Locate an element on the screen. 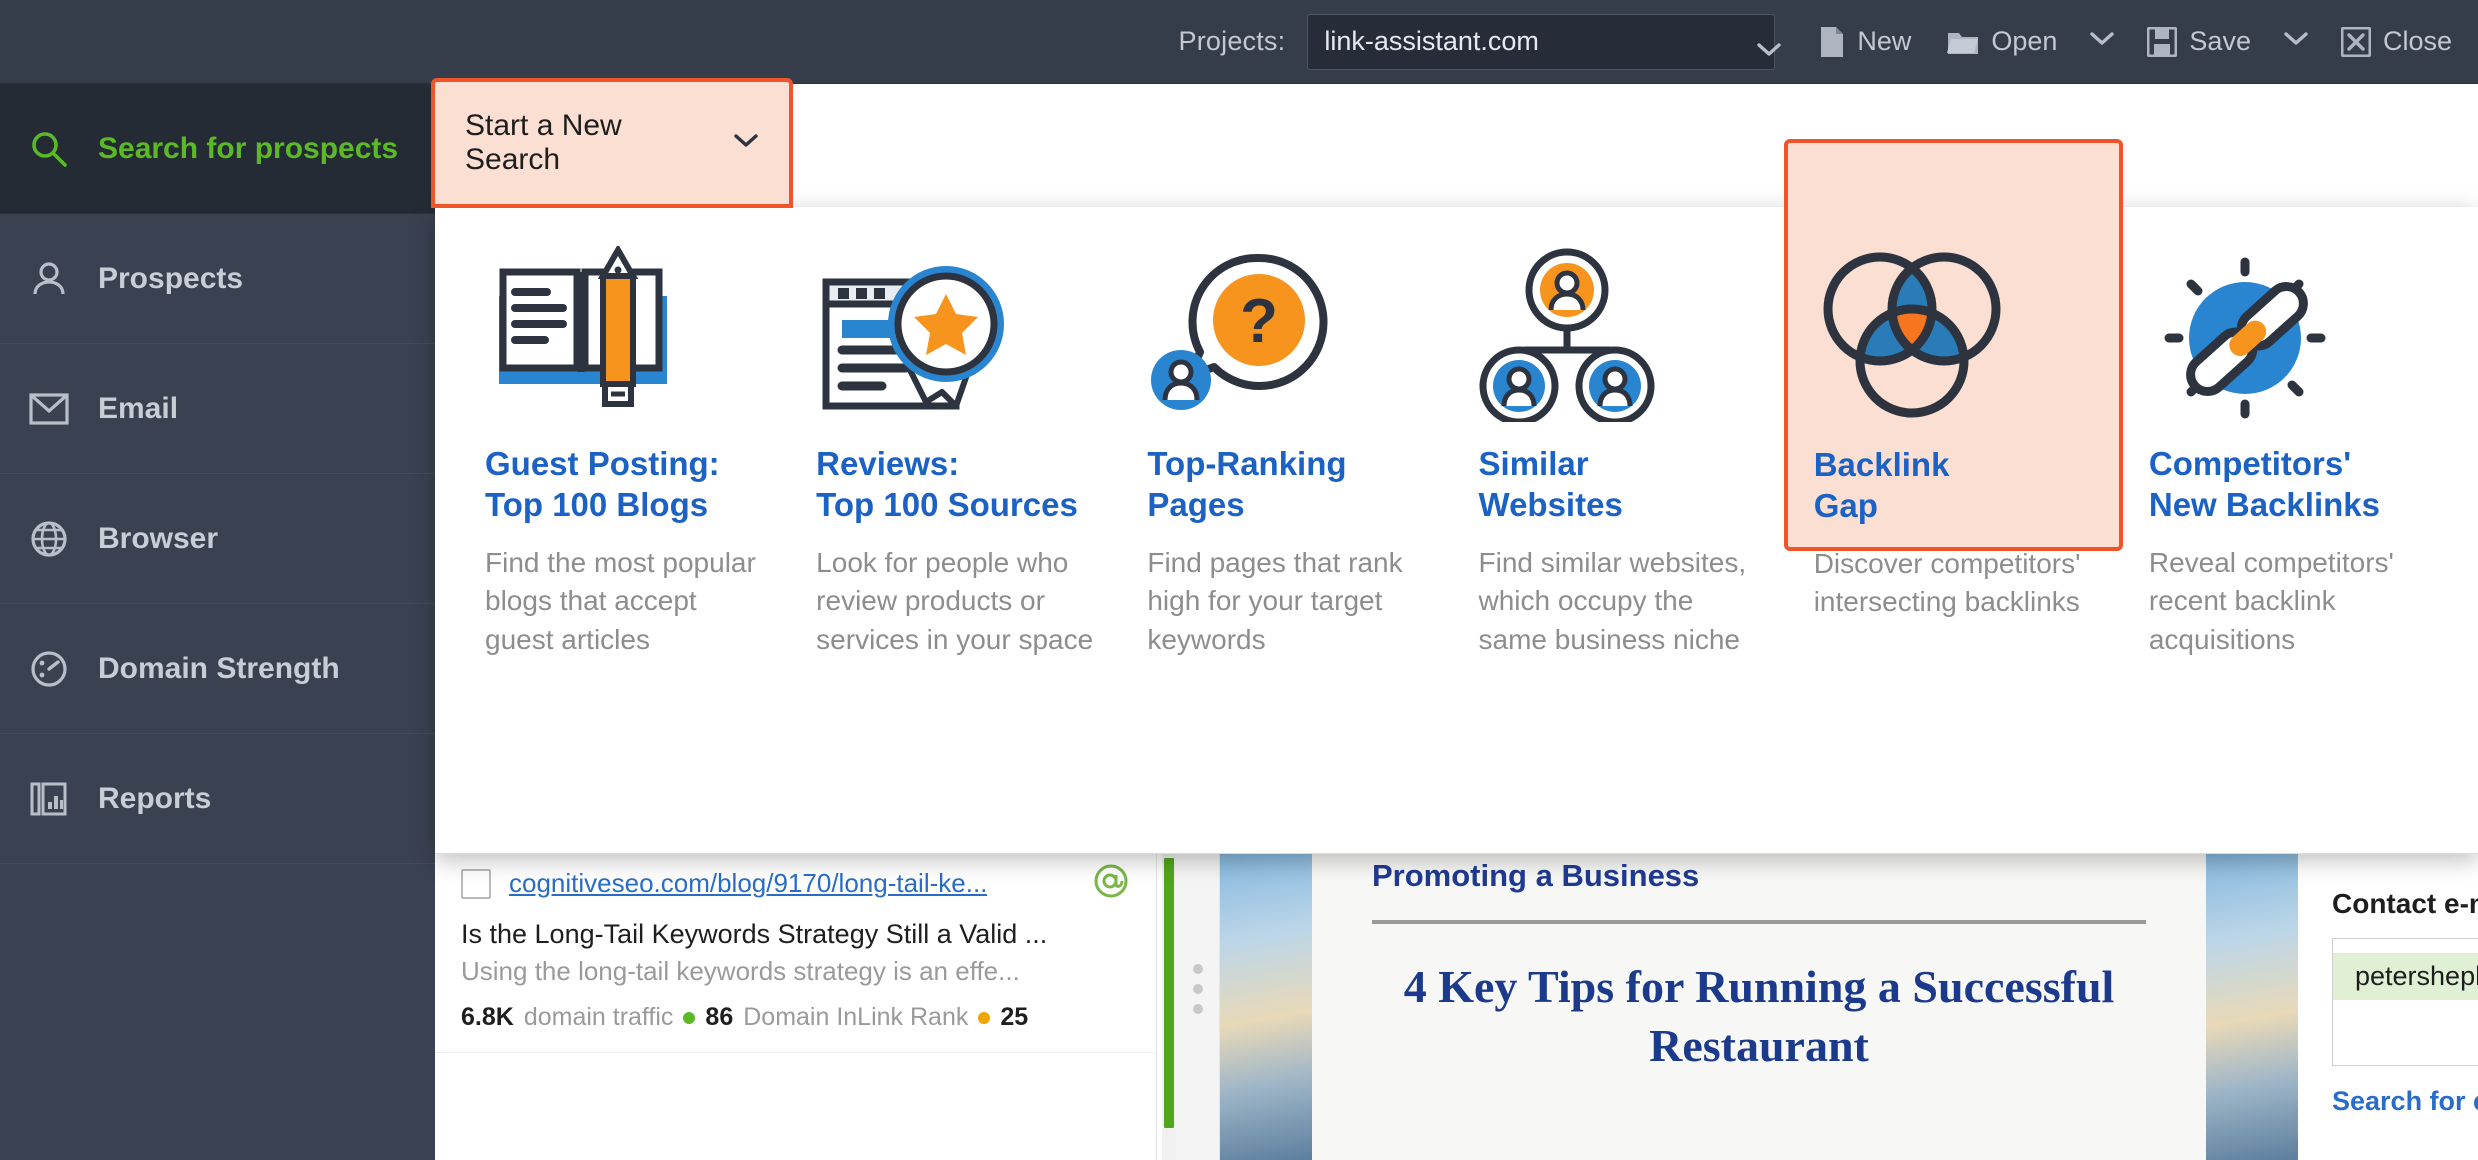 The image size is (2478, 1160). projects-label: Projects: is located at coordinates (1232, 41).